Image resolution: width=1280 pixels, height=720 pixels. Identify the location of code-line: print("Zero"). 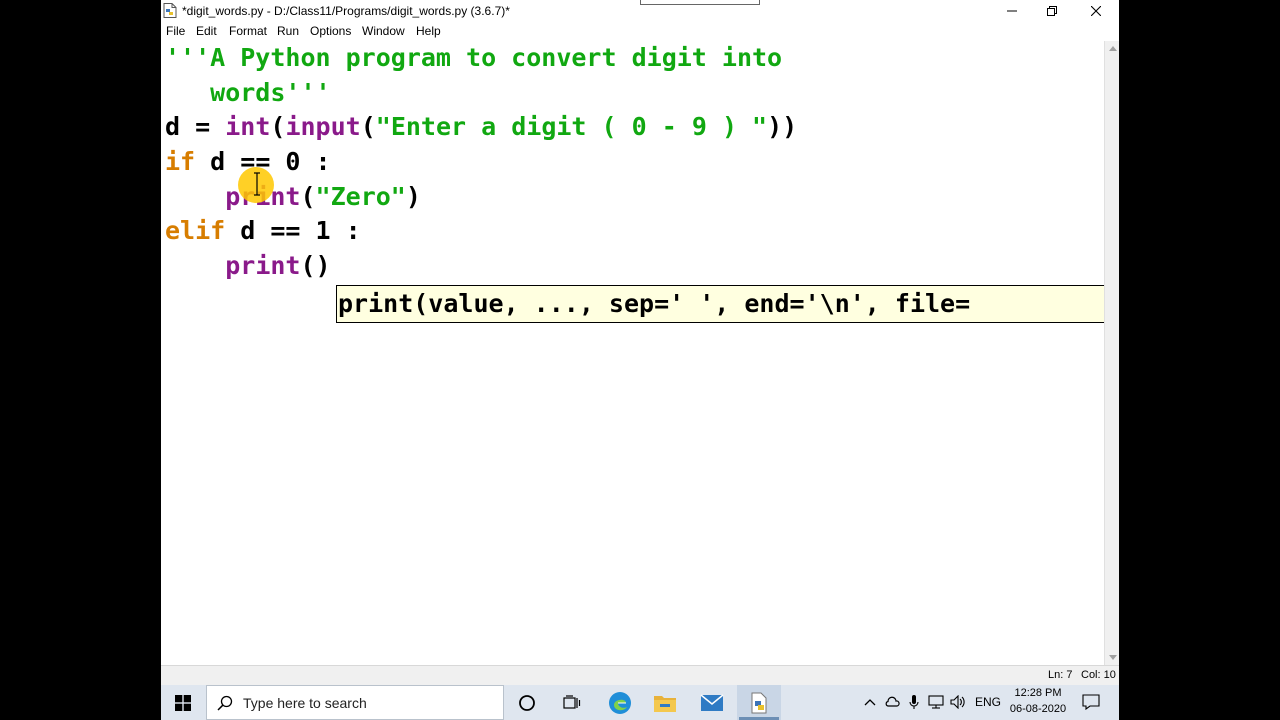
(293, 197).